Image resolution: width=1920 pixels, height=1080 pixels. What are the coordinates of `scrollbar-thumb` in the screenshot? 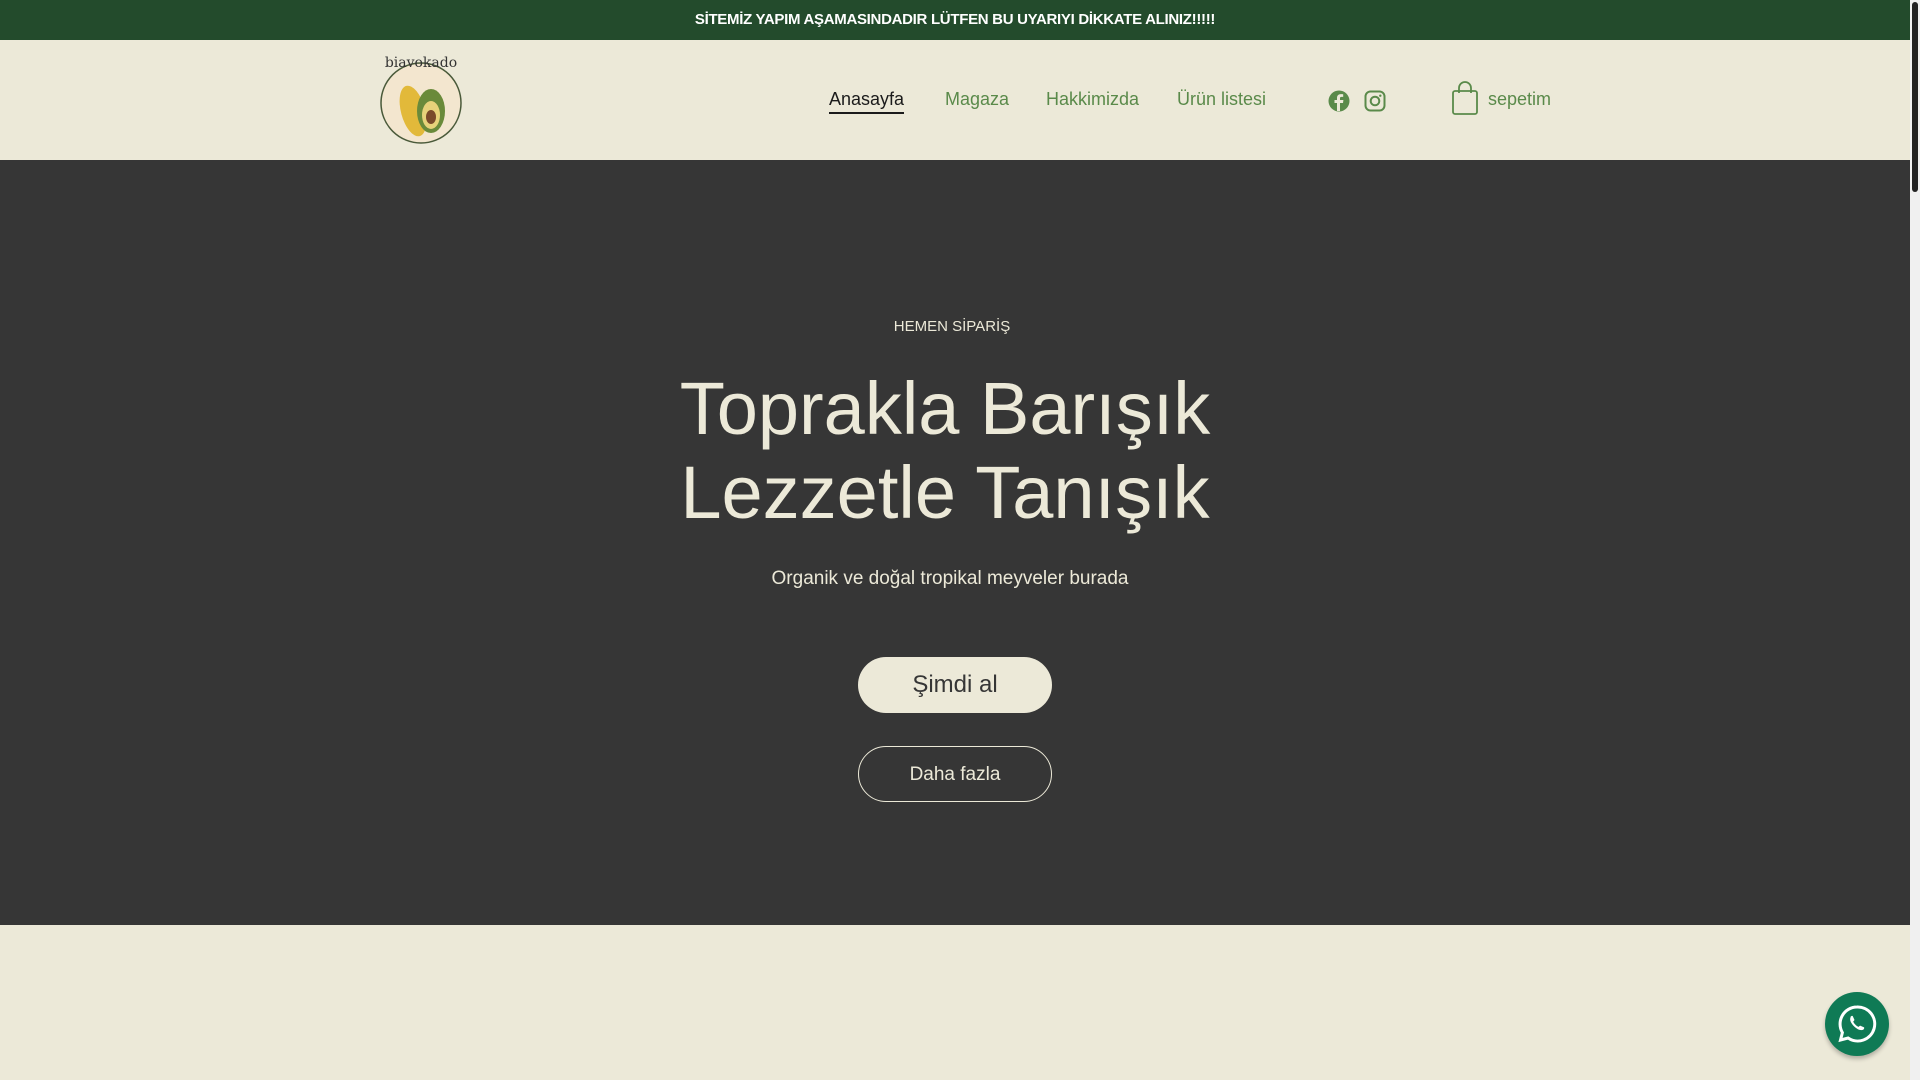 It's located at (1915, 97).